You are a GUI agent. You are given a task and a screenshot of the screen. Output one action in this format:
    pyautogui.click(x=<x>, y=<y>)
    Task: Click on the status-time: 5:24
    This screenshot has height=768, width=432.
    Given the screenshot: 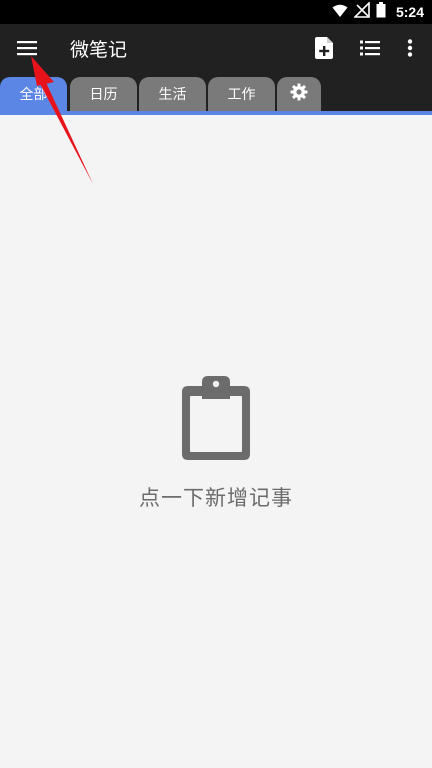 What is the action you would take?
    pyautogui.click(x=409, y=12)
    